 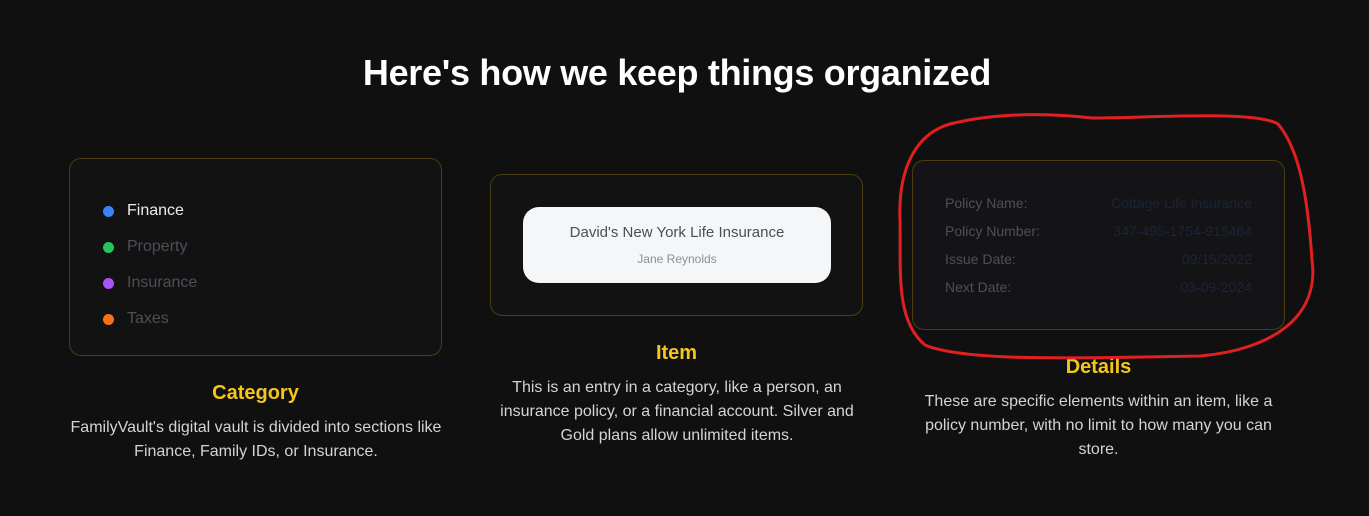 I want to click on category-card: Finance Property Insurance Taxes, so click(x=255, y=257).